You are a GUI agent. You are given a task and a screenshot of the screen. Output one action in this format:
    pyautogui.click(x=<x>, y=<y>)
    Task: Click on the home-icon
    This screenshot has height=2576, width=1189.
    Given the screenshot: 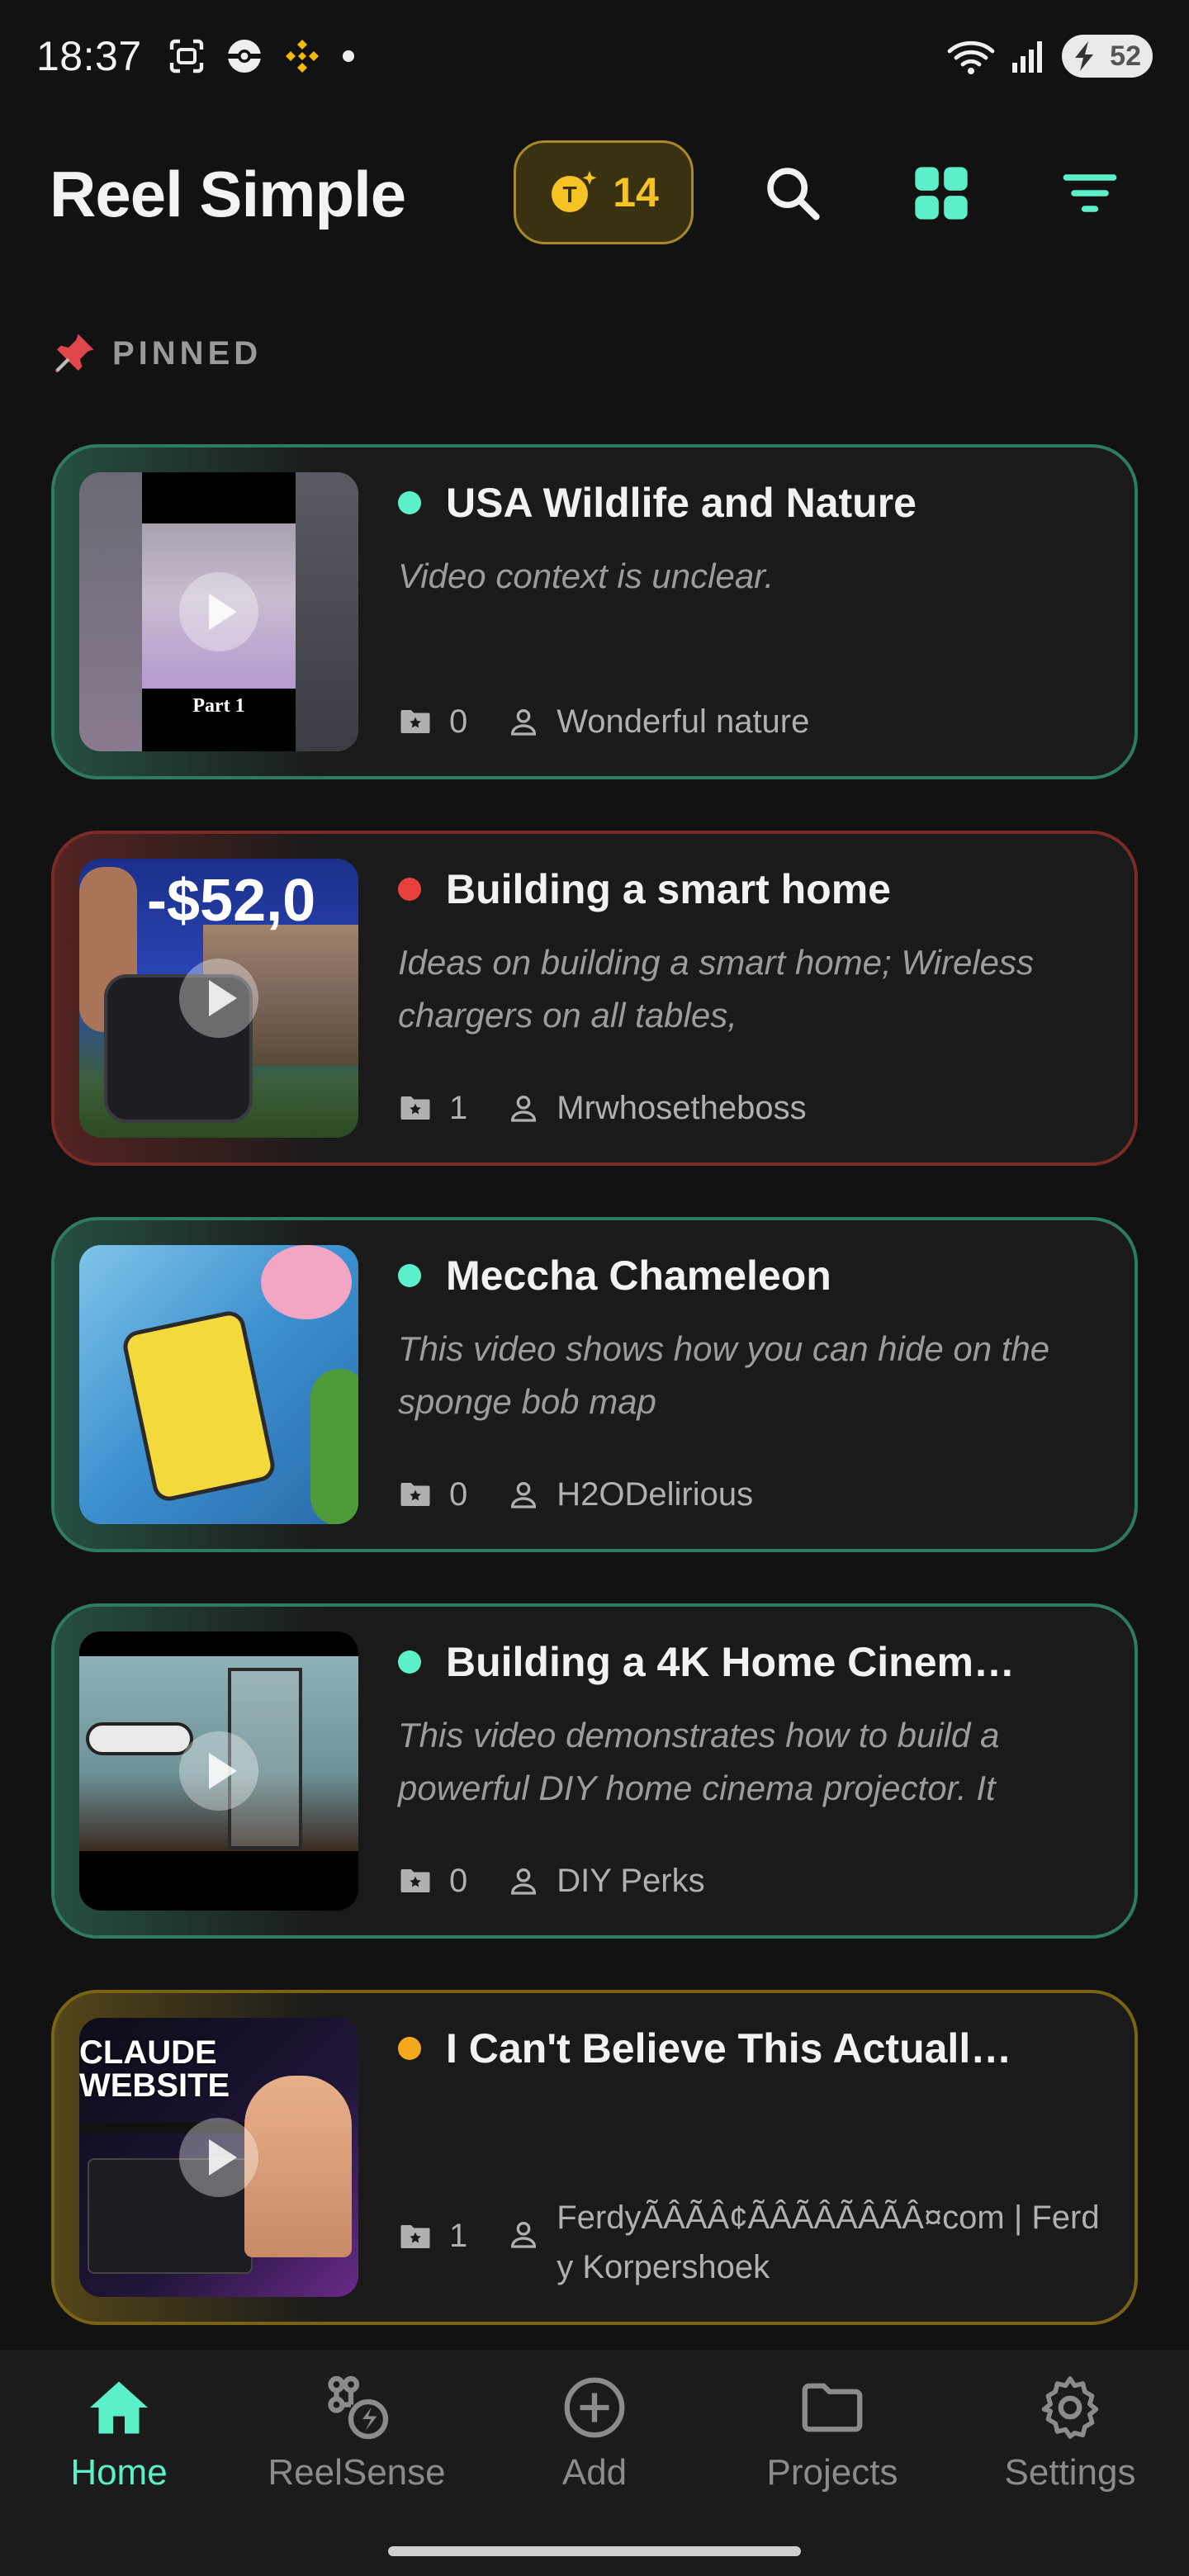 What is the action you would take?
    pyautogui.click(x=119, y=2407)
    